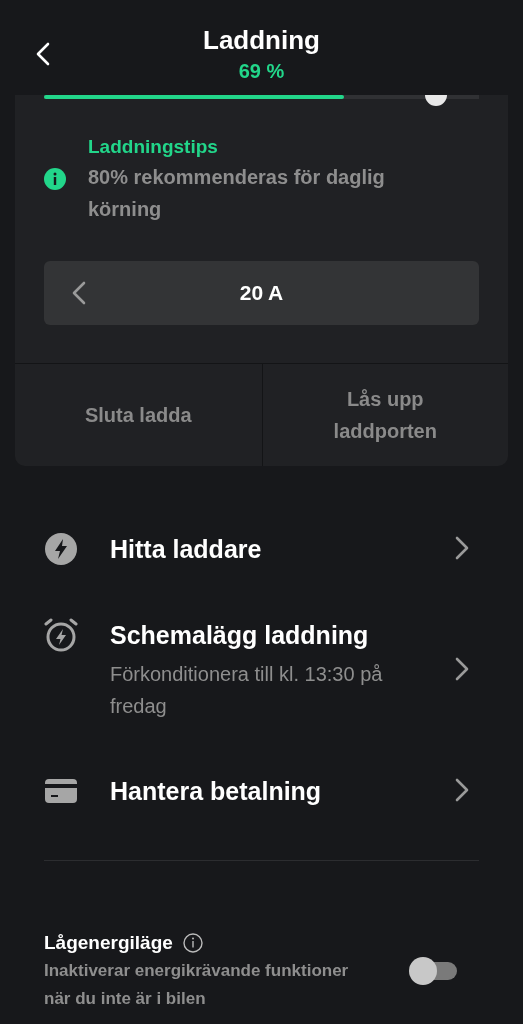 Image resolution: width=523 pixels, height=1024 pixels. Describe the element at coordinates (237, 193) in the screenshot. I see `tip-text: 80% rekommenderas för daglig körning` at that location.